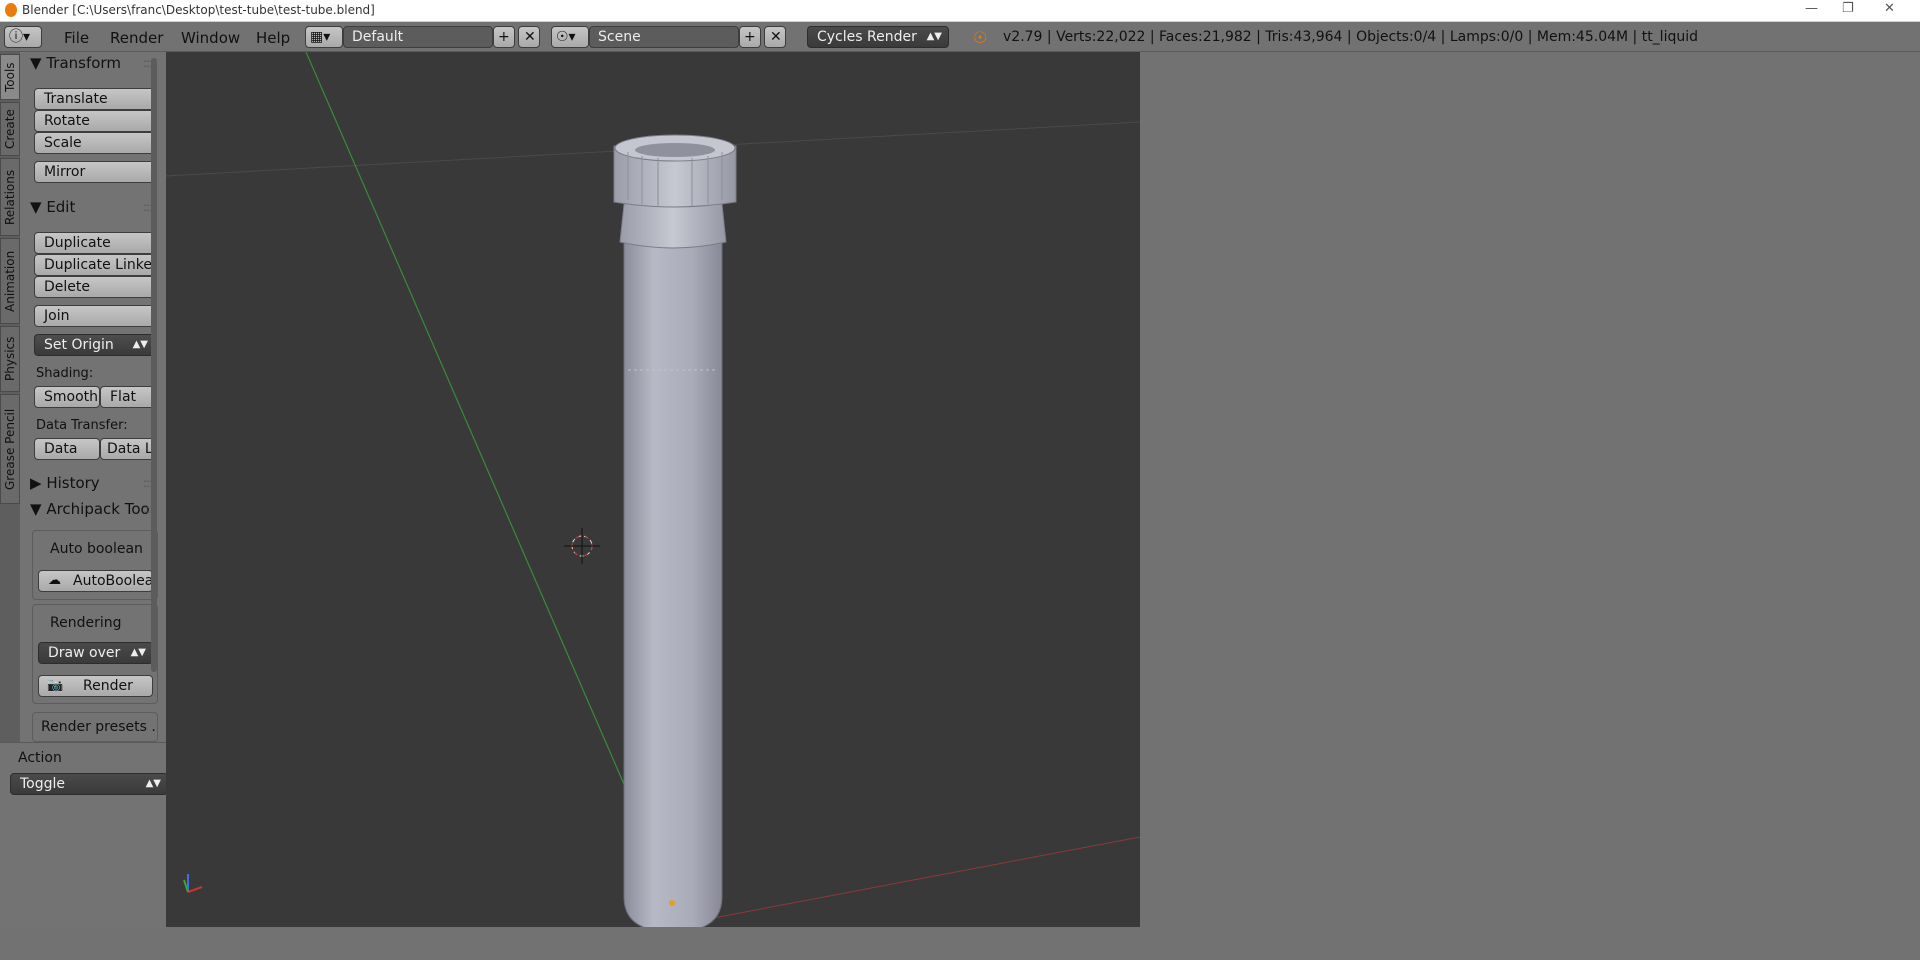 This screenshot has width=1920, height=960. Describe the element at coordinates (750, 37) in the screenshot. I see `add-scene-icon: +` at that location.